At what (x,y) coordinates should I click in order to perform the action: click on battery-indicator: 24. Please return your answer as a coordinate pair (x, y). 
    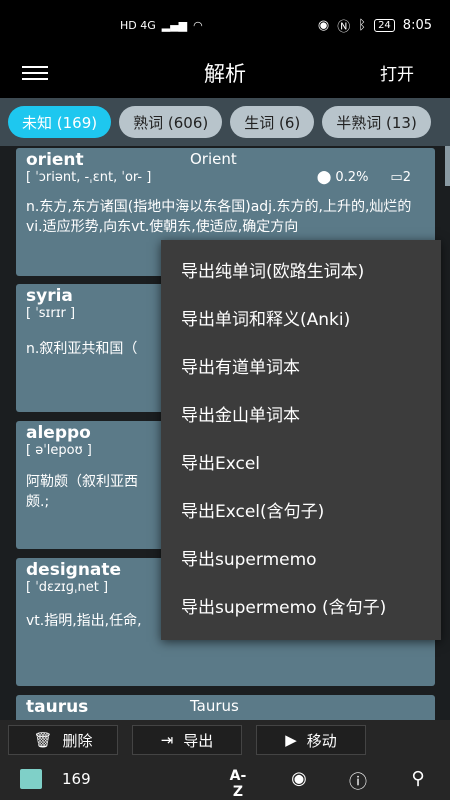
    Looking at the image, I should click on (384, 25).